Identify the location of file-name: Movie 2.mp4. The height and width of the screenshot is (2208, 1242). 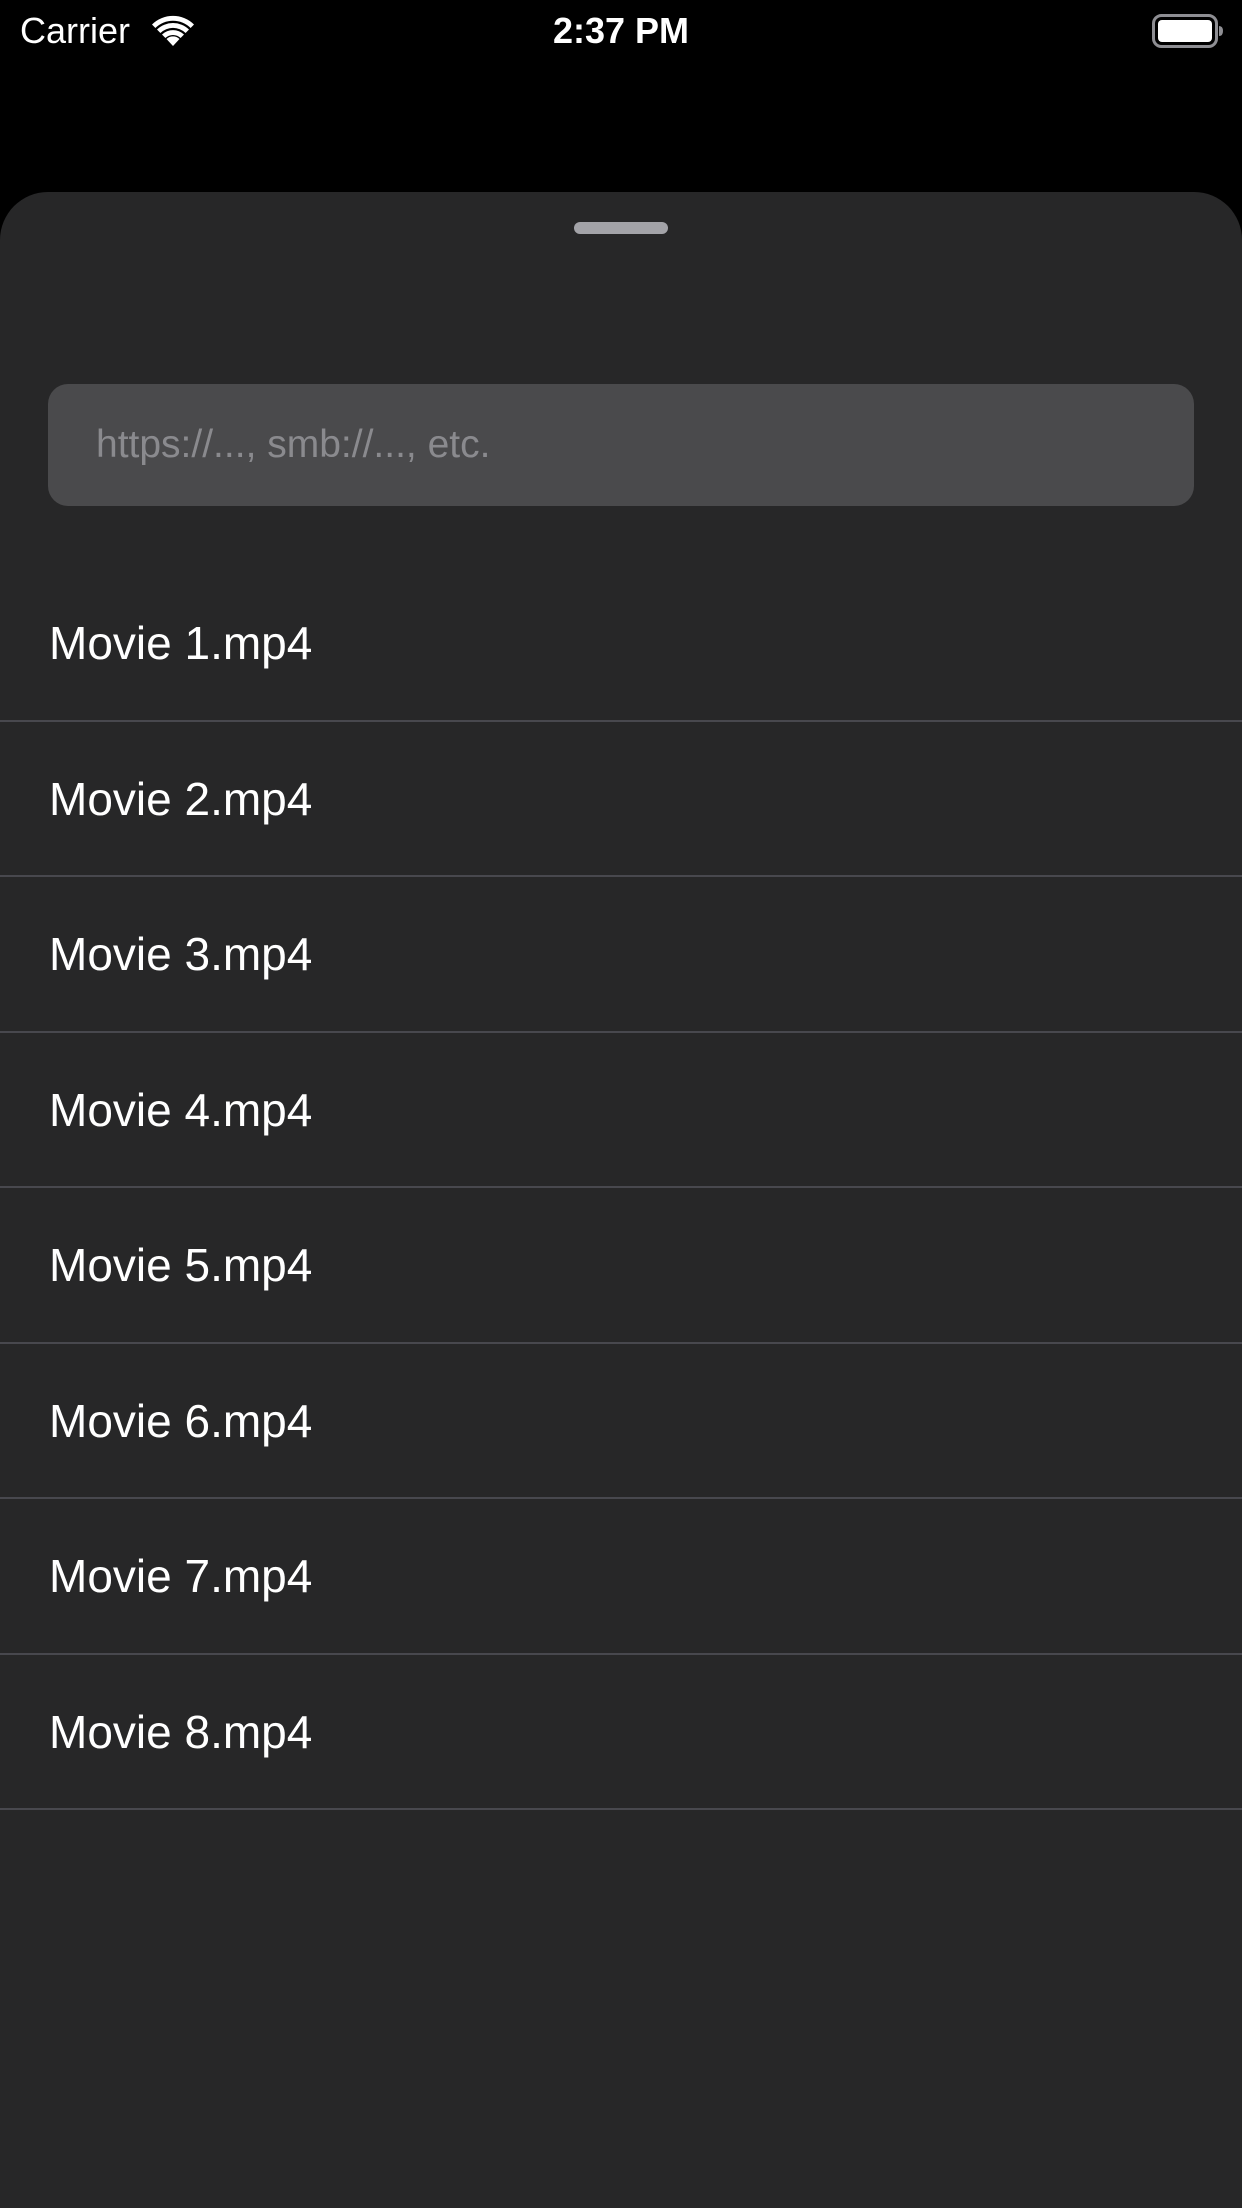
(181, 798).